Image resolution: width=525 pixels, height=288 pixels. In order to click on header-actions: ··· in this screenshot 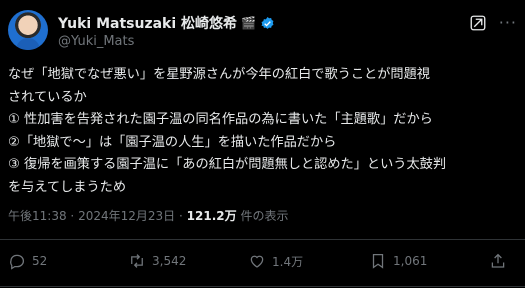, I will do `click(493, 23)`.